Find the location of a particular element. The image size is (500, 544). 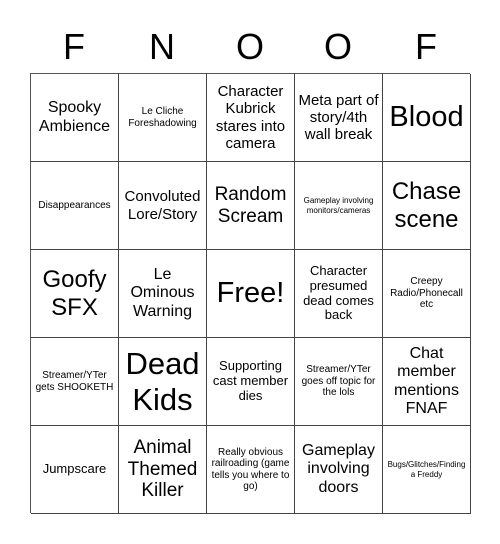

header-letter: N is located at coordinates (162, 46).